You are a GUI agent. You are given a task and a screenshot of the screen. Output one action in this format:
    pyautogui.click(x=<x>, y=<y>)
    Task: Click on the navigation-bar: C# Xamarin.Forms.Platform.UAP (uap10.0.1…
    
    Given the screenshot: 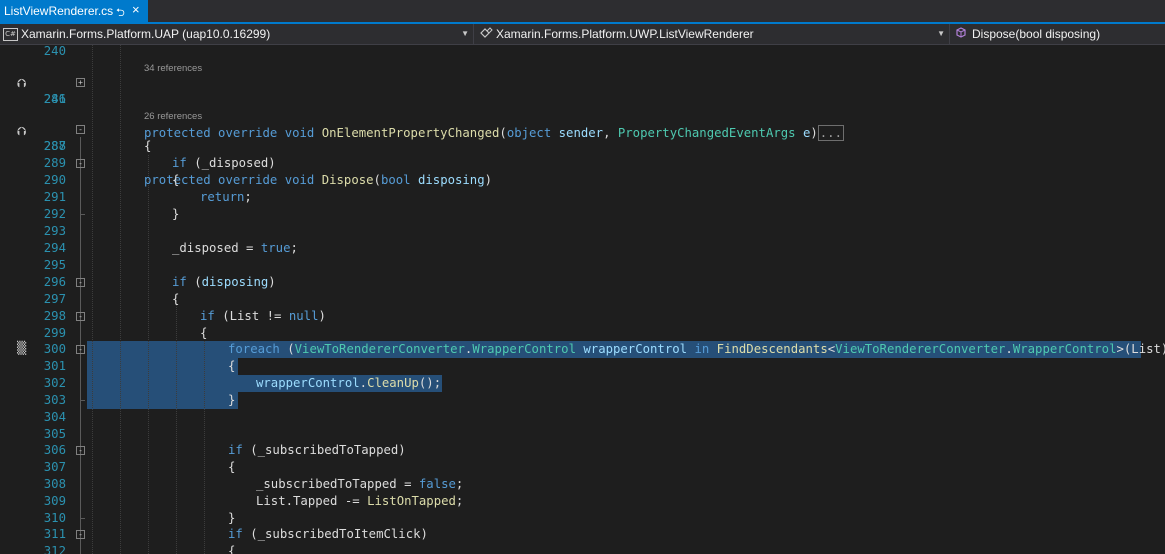 What is the action you would take?
    pyautogui.click(x=582, y=34)
    